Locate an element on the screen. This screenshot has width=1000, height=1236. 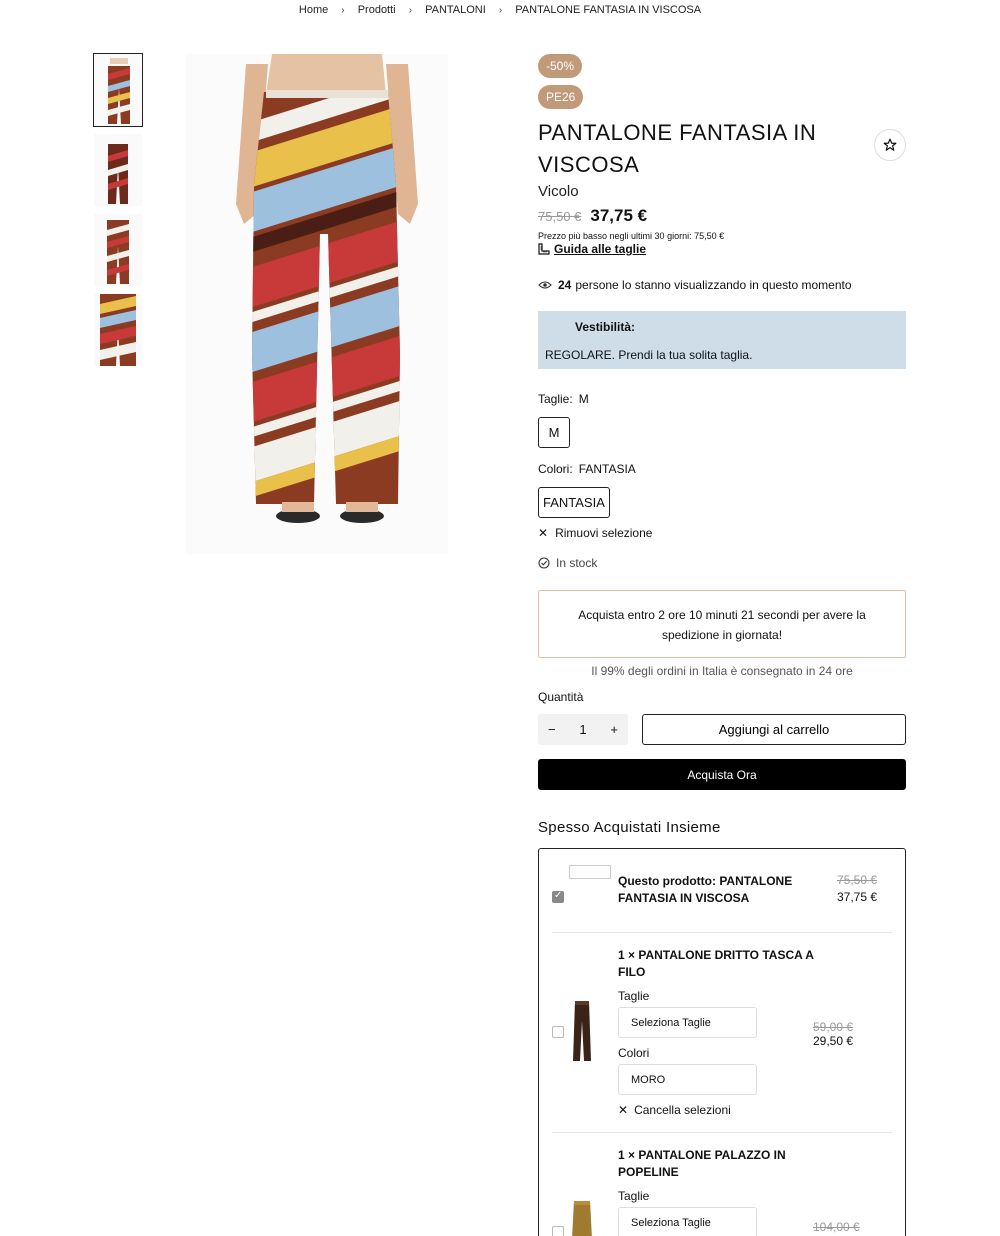
fbt-old-price: 75,50 € is located at coordinates (857, 880).